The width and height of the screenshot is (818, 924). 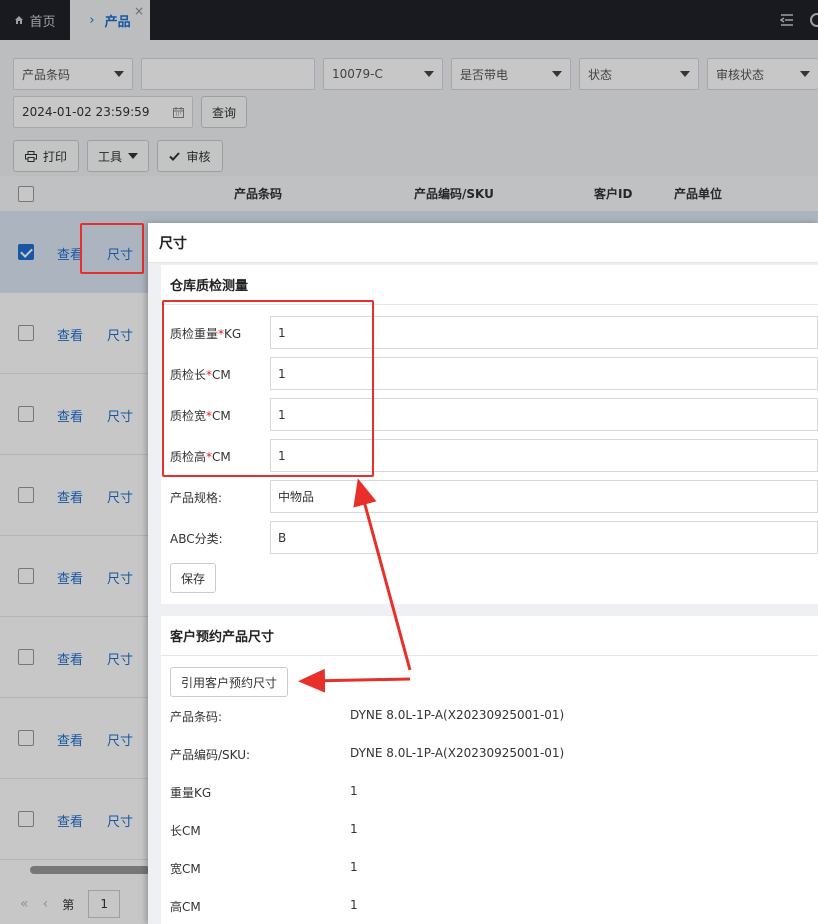 I want to click on arrow-to-cite-button, so click(x=354, y=680).